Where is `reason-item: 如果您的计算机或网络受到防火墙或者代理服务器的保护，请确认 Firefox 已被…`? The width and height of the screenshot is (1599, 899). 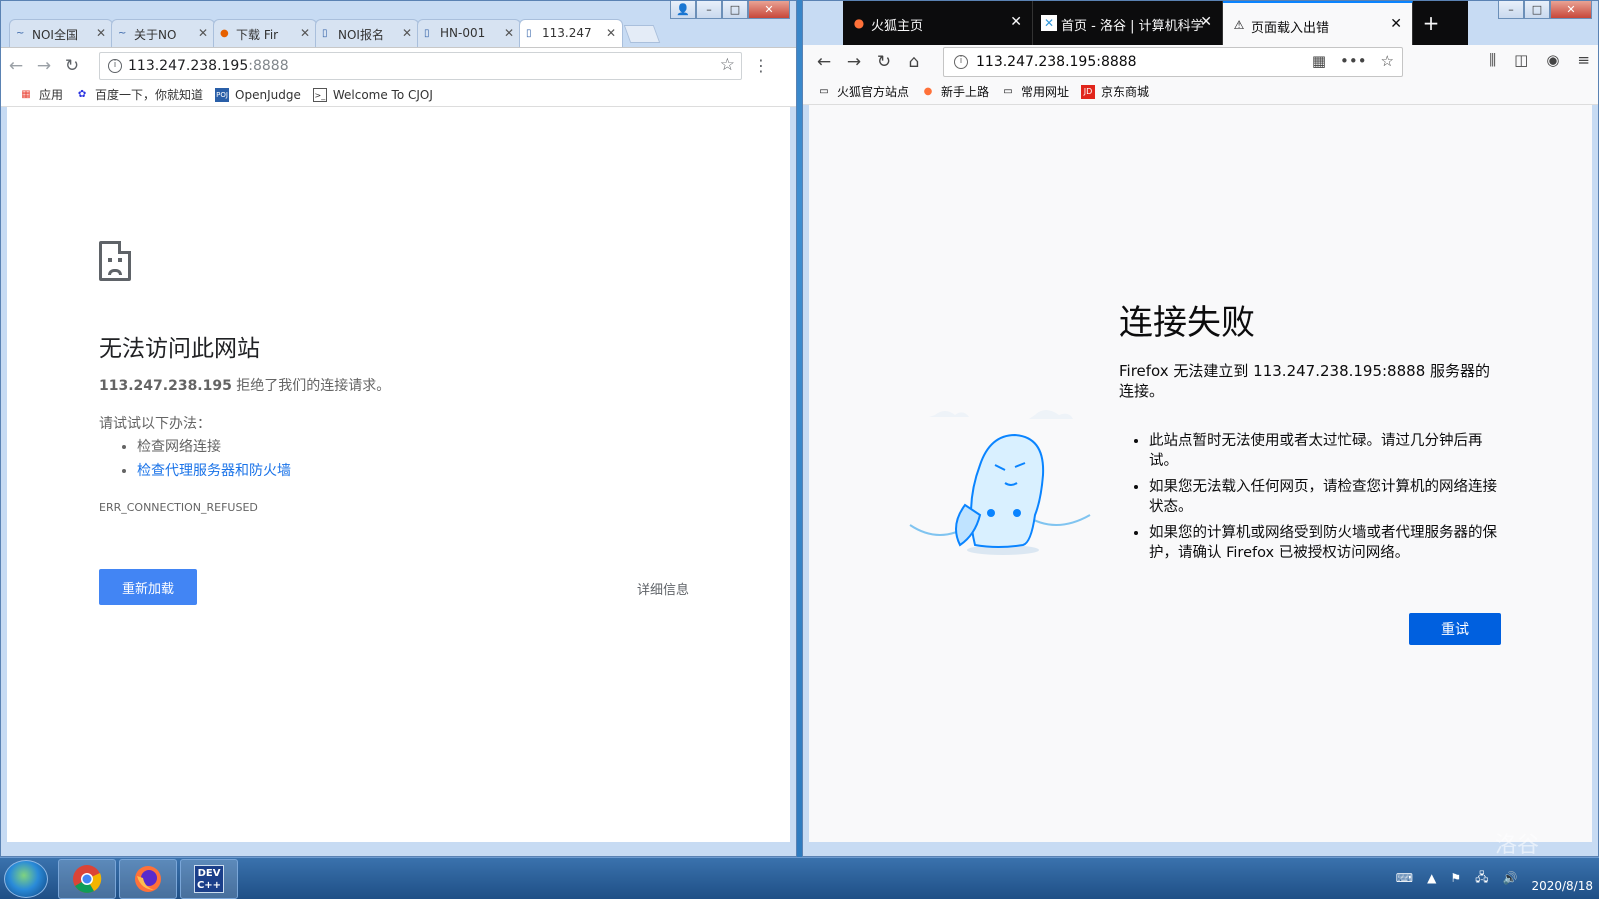
reason-item: 如果您的计算机或网络受到防火墙或者代理服务器的保护，请确认 Firefox 已被… is located at coordinates (1328, 543).